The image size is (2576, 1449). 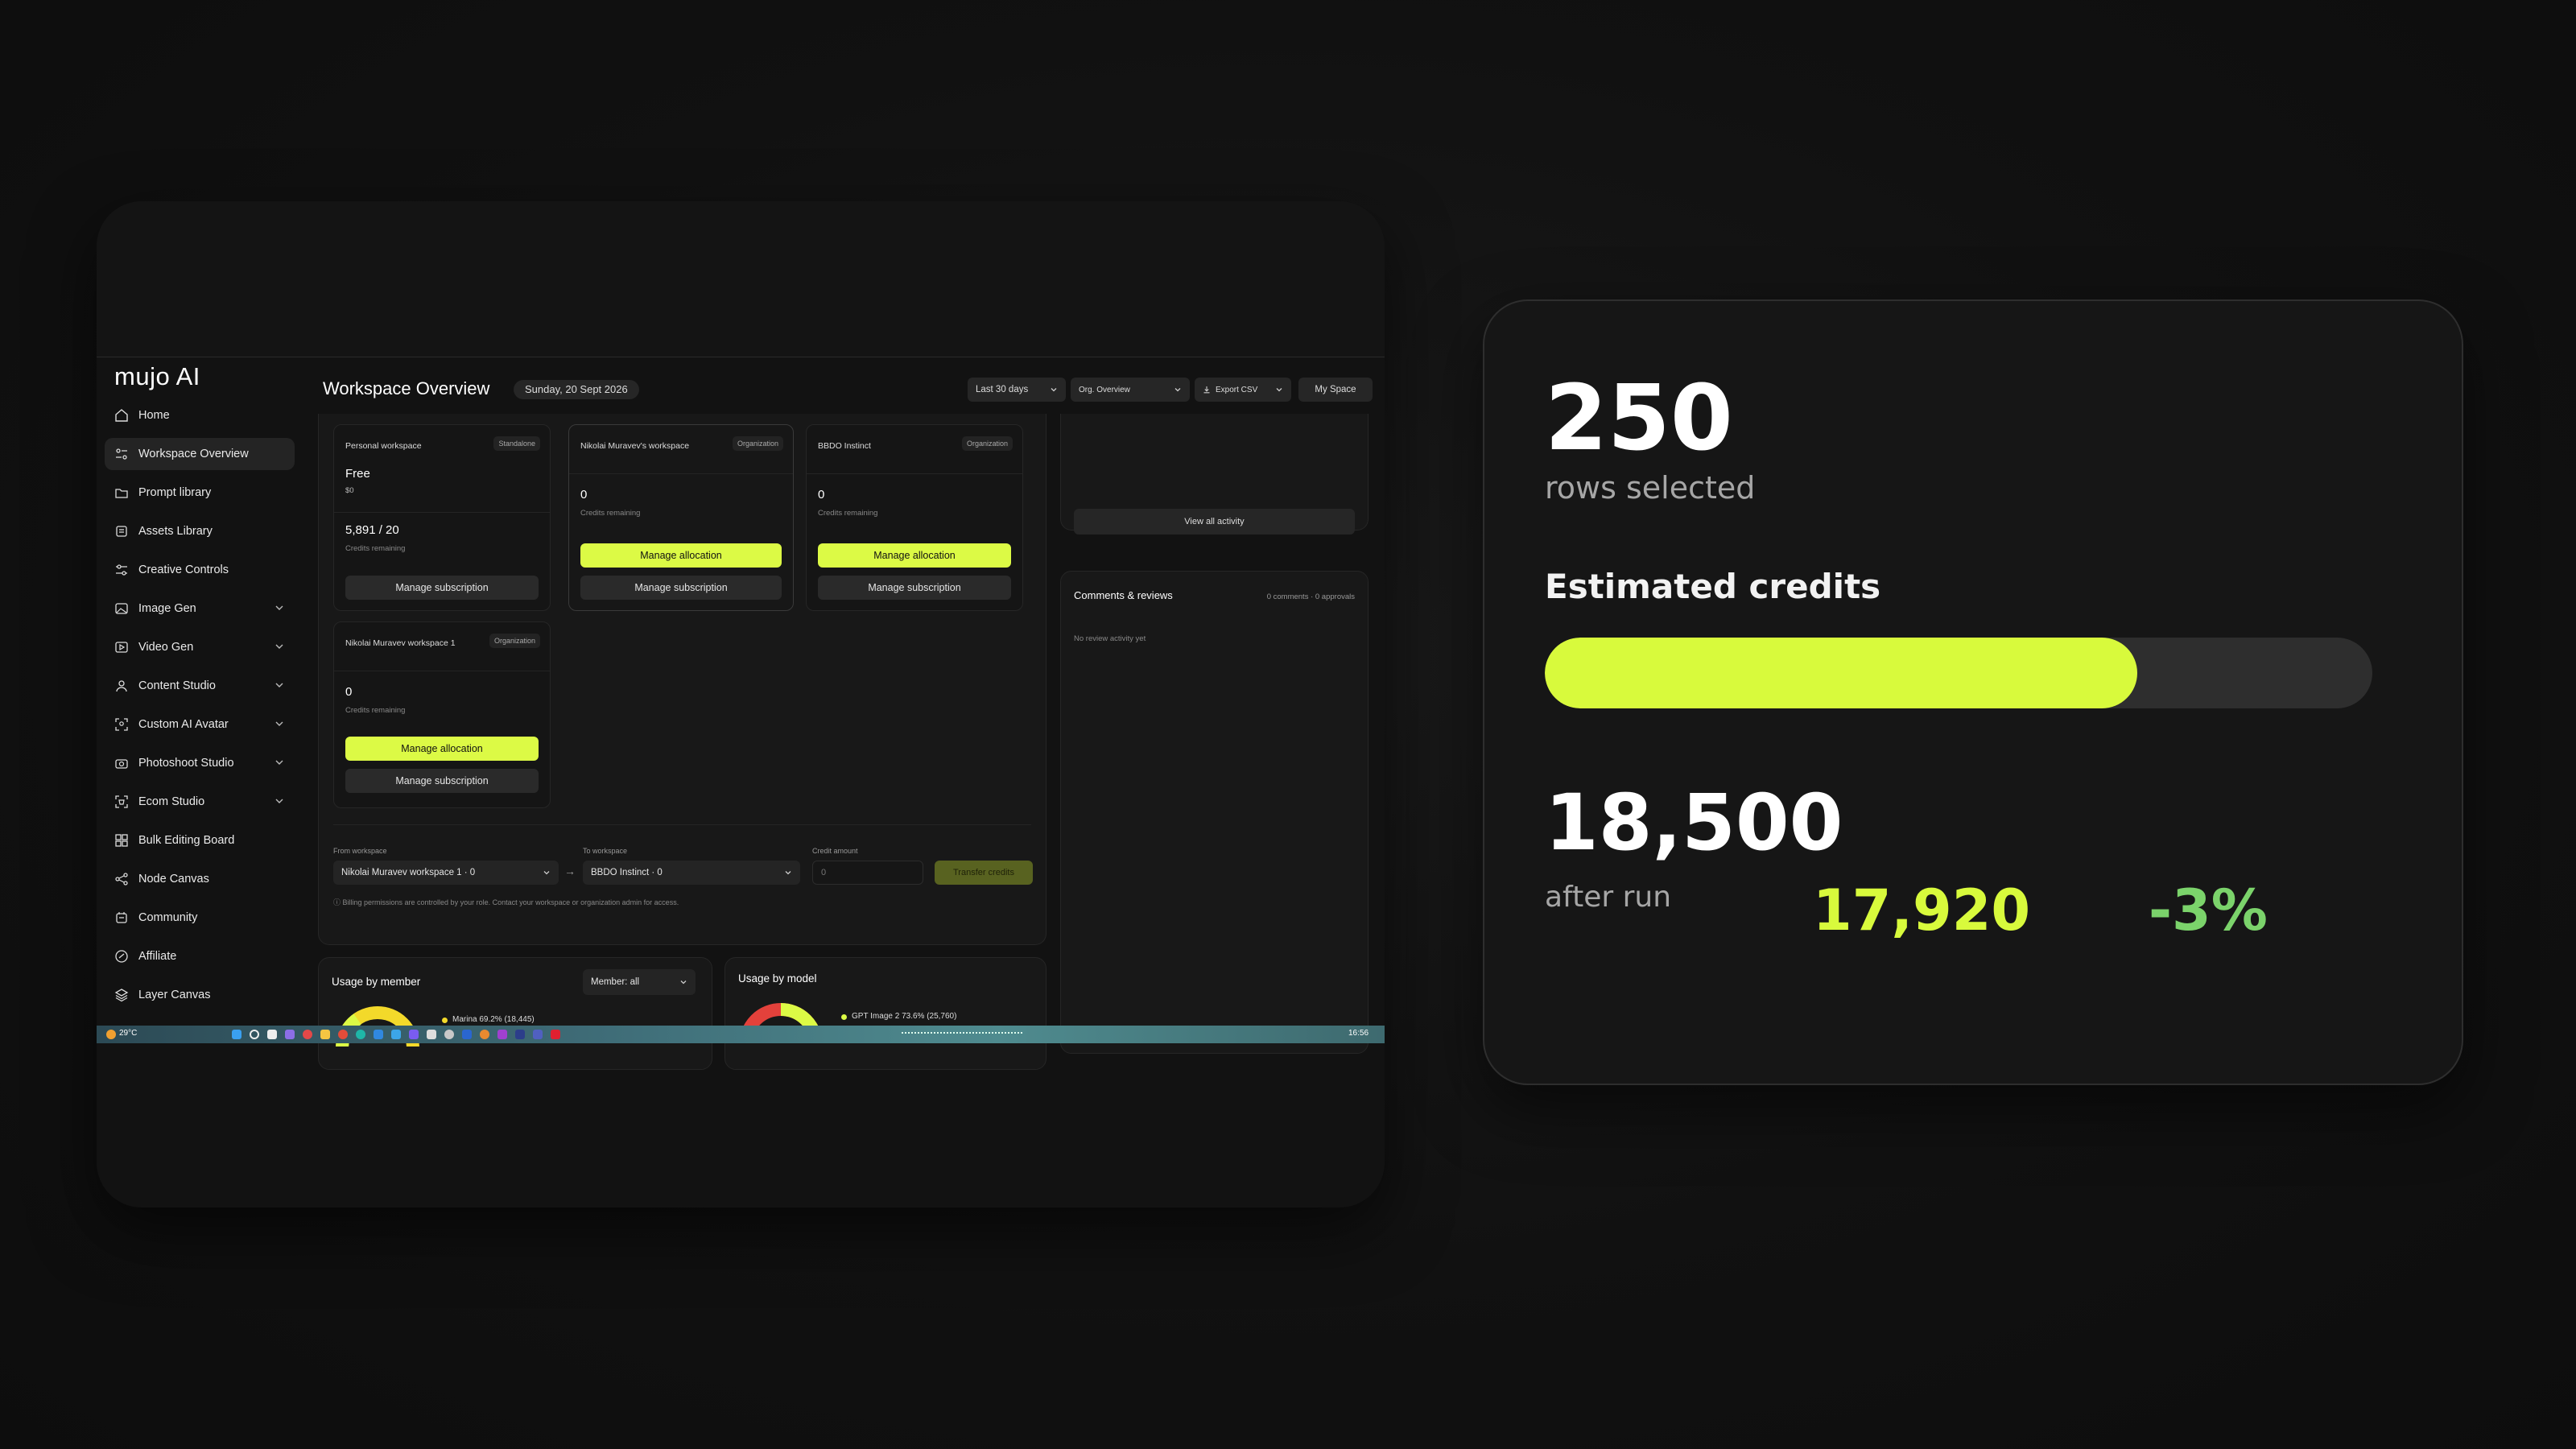 I want to click on from-workspace-select: Nikolai Muravev workspace 1 · 0, so click(x=446, y=873).